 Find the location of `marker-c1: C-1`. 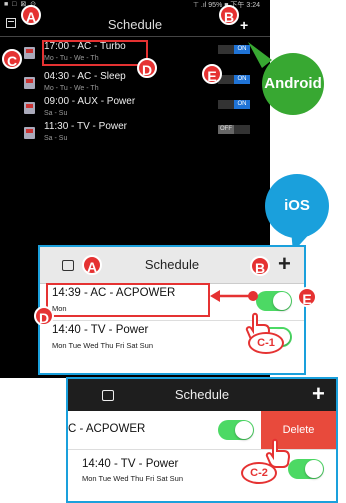

marker-c1: C-1 is located at coordinates (266, 343).